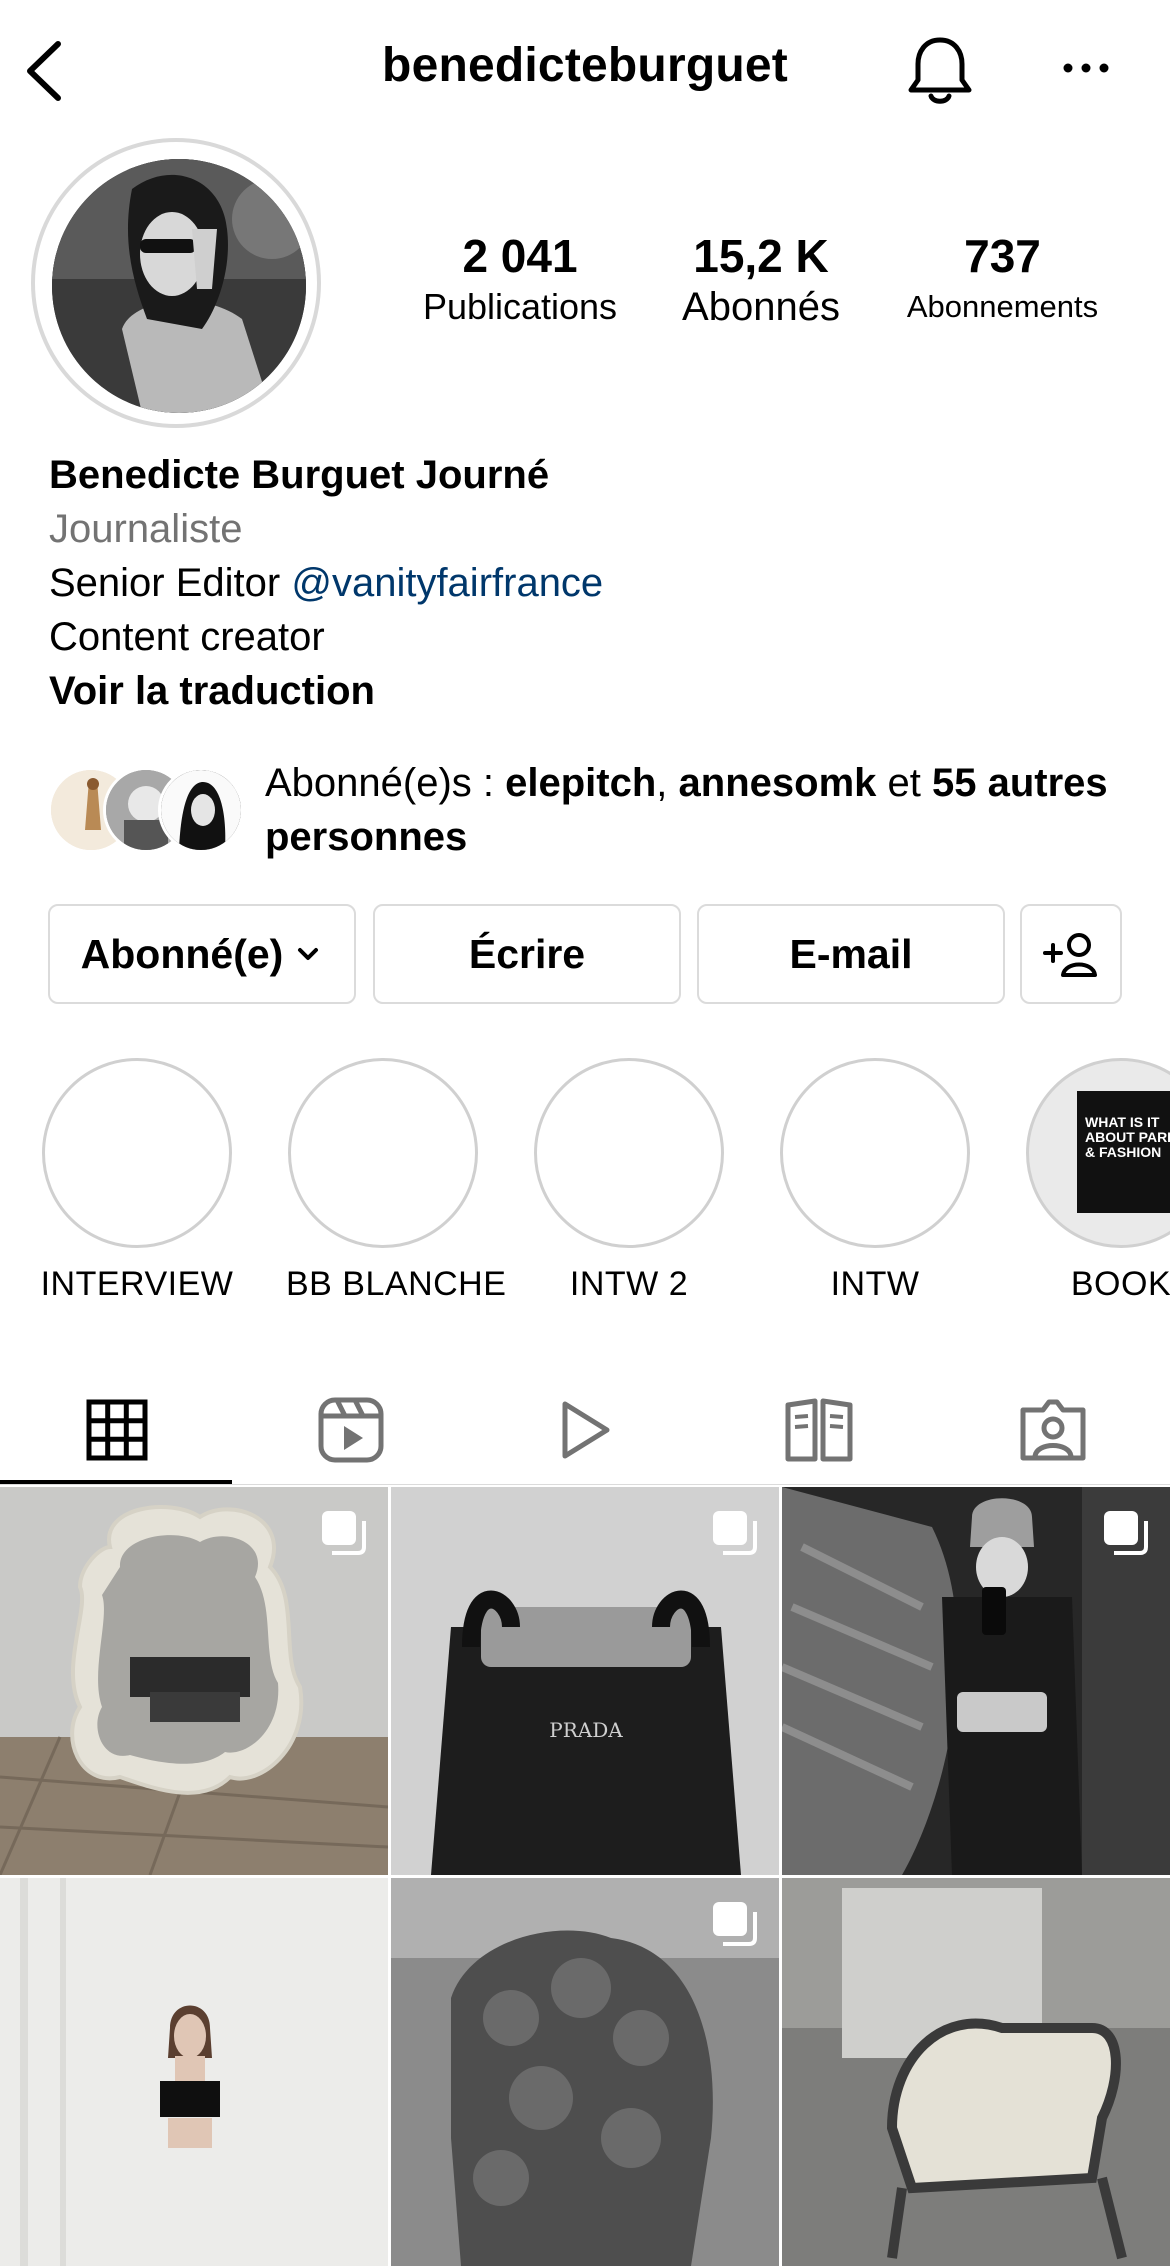 This screenshot has height=2266, width=1170. I want to click on message-button-label: Écrire, so click(527, 953).